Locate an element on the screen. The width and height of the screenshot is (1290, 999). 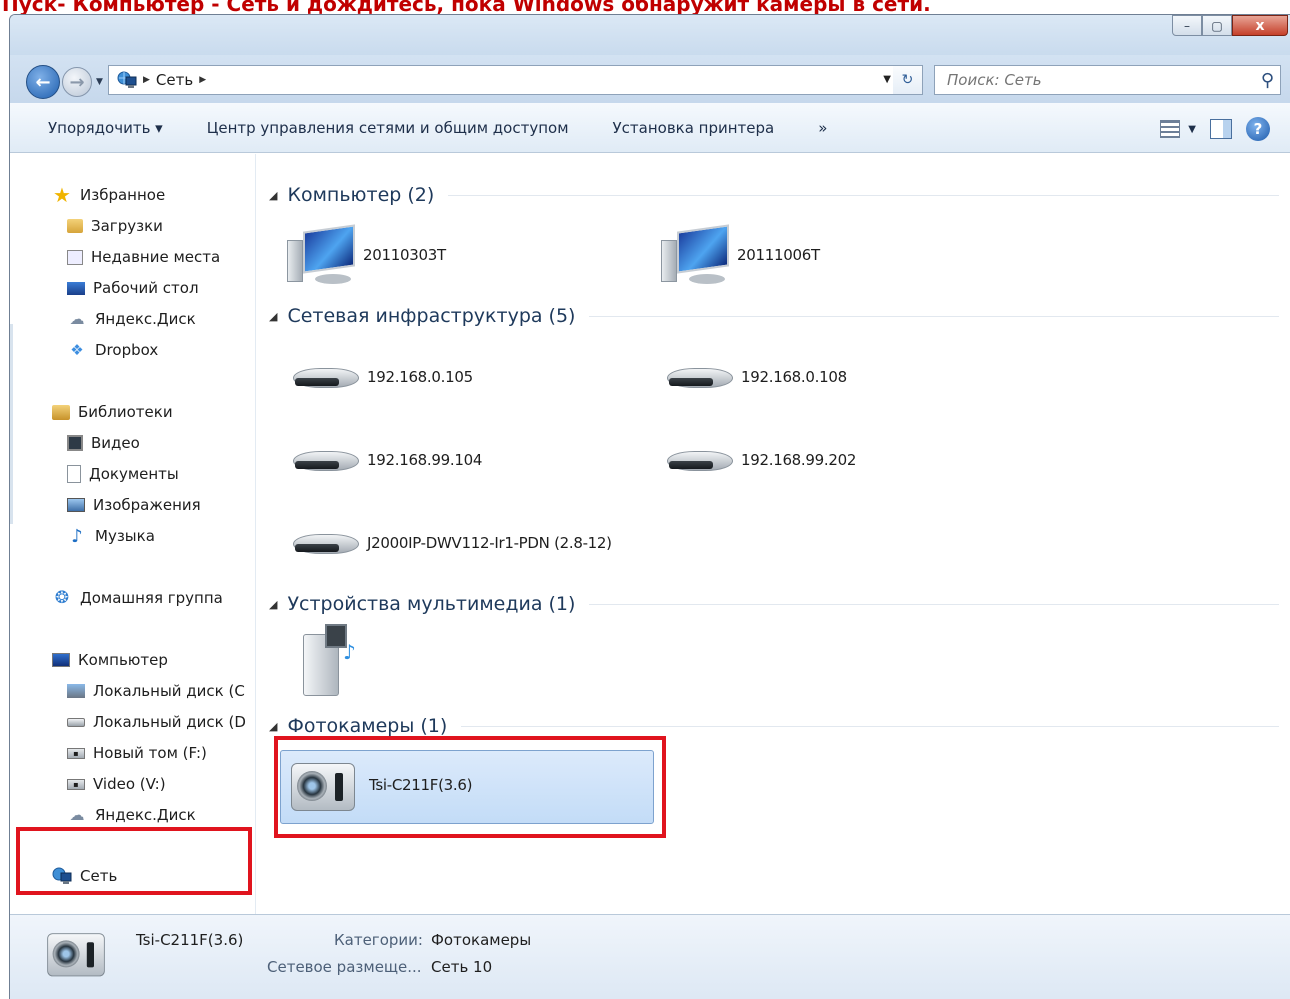
minimize-button: – is located at coordinates (1187, 25).